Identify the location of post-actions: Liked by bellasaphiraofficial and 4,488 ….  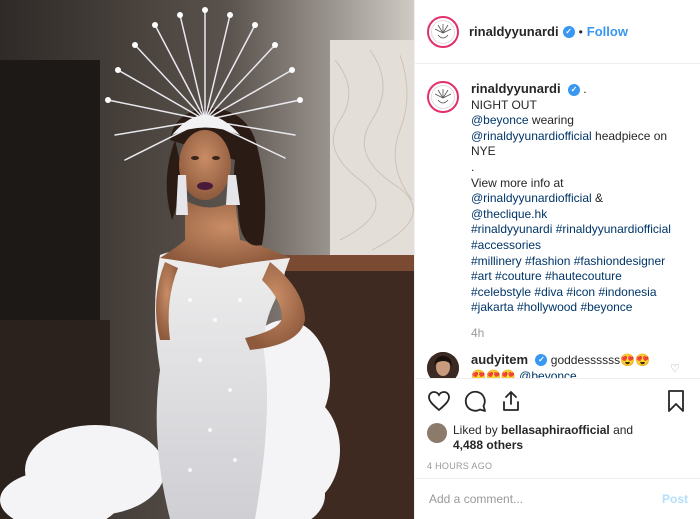
(557, 426).